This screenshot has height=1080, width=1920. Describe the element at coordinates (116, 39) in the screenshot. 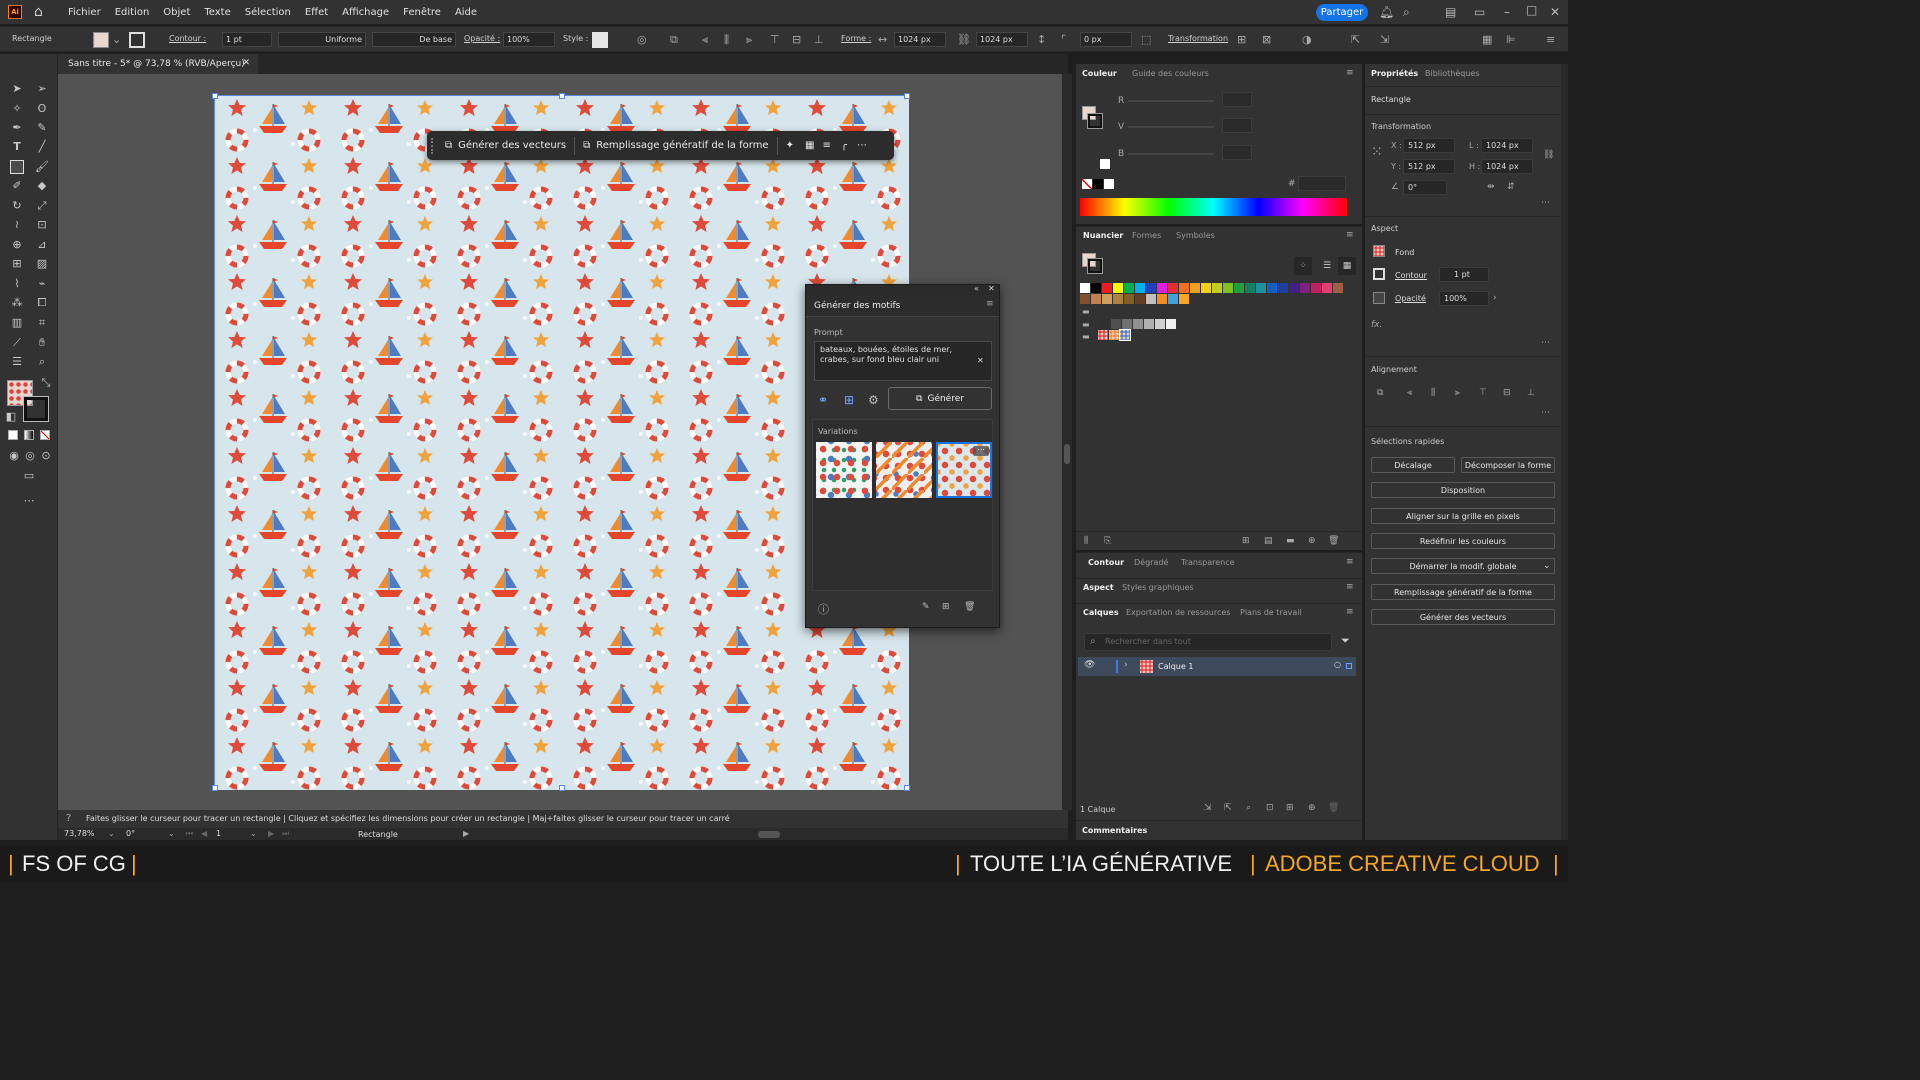

I see `chevron-down-icon: ⌄` at that location.